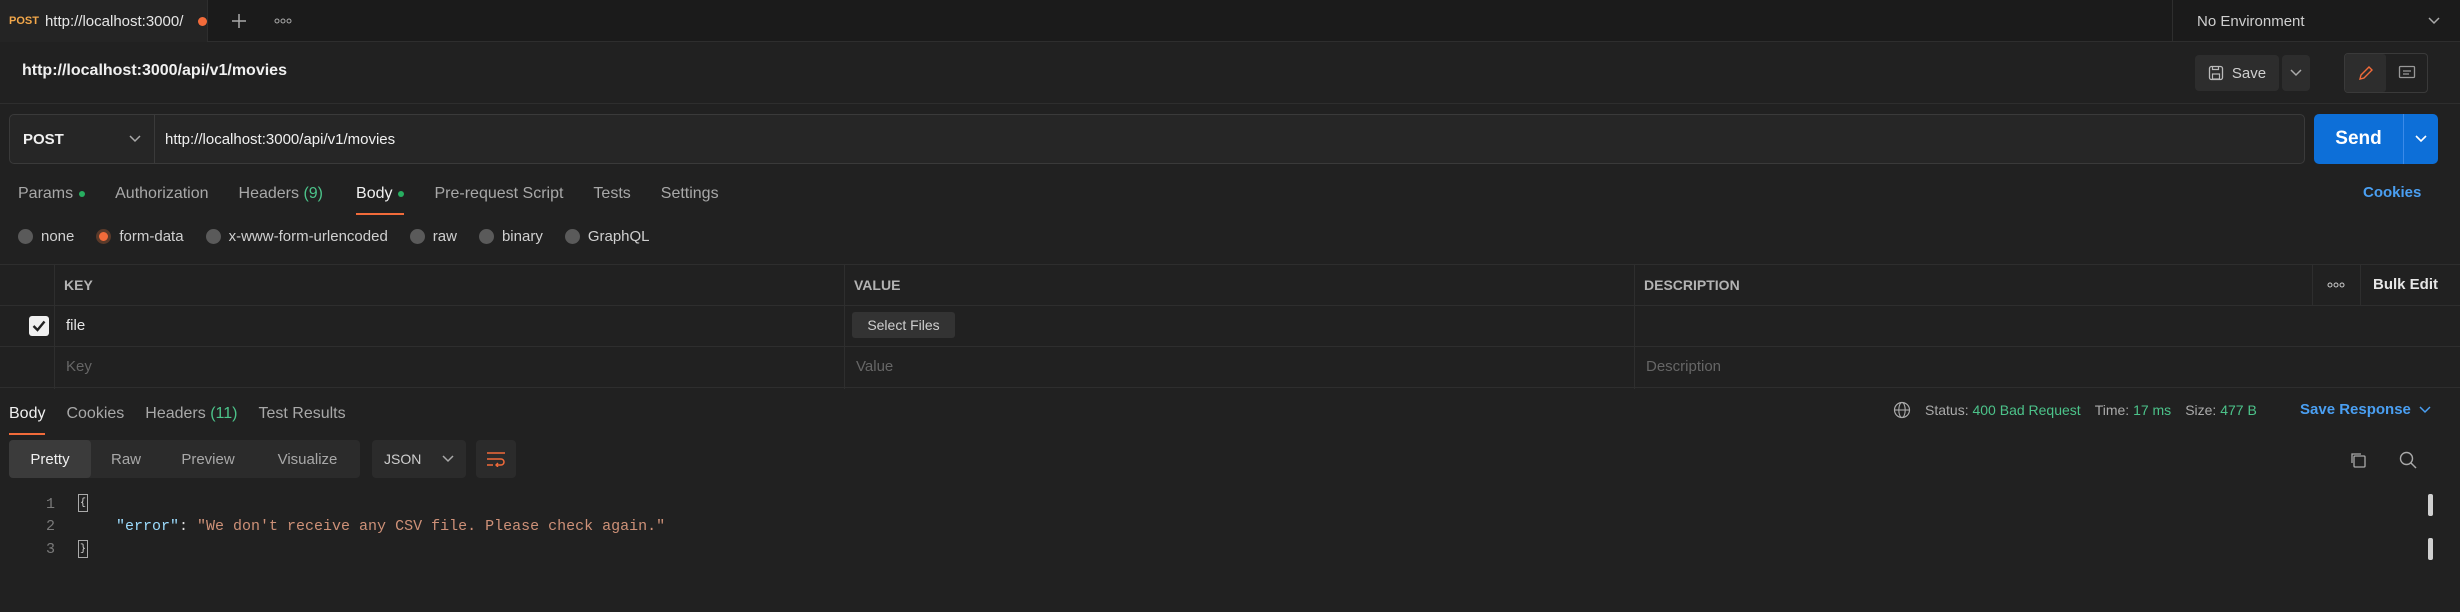 The width and height of the screenshot is (2460, 612). What do you see at coordinates (202, 21) in the screenshot?
I see `unsaved-dot-icon` at bounding box center [202, 21].